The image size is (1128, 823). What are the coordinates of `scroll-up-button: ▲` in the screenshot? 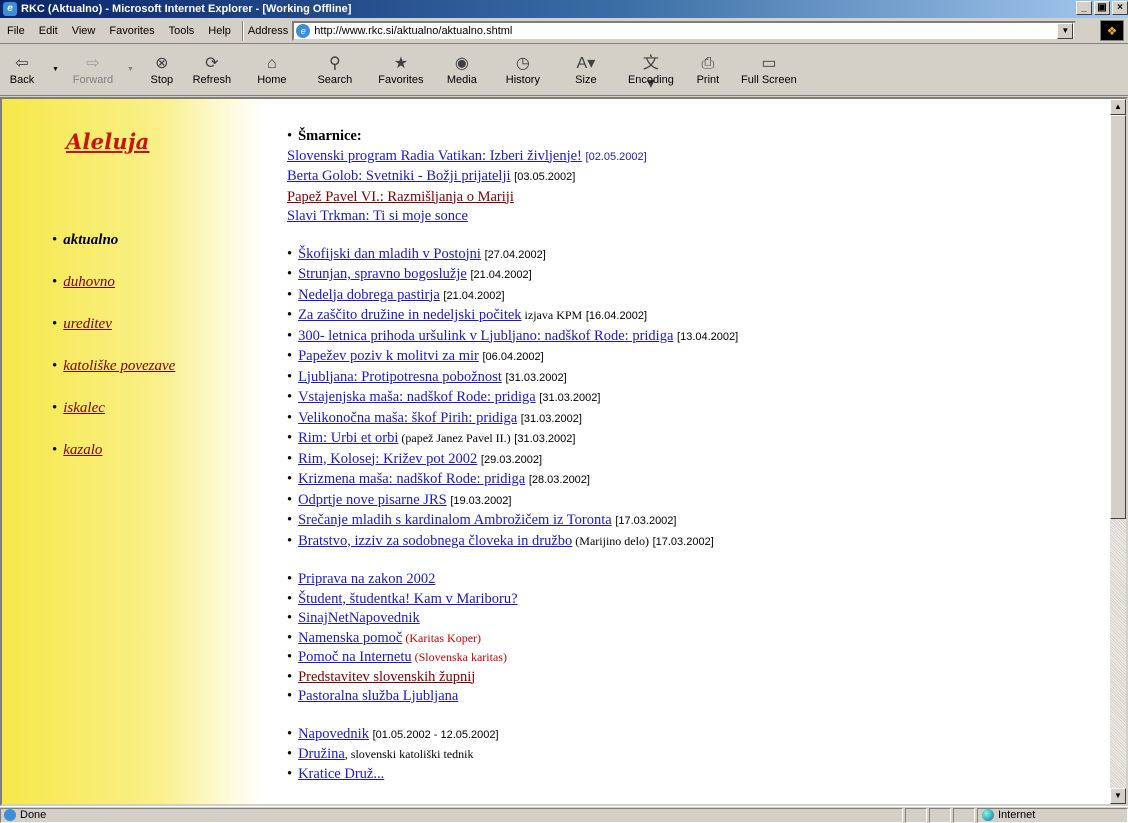 It's located at (1118, 107).